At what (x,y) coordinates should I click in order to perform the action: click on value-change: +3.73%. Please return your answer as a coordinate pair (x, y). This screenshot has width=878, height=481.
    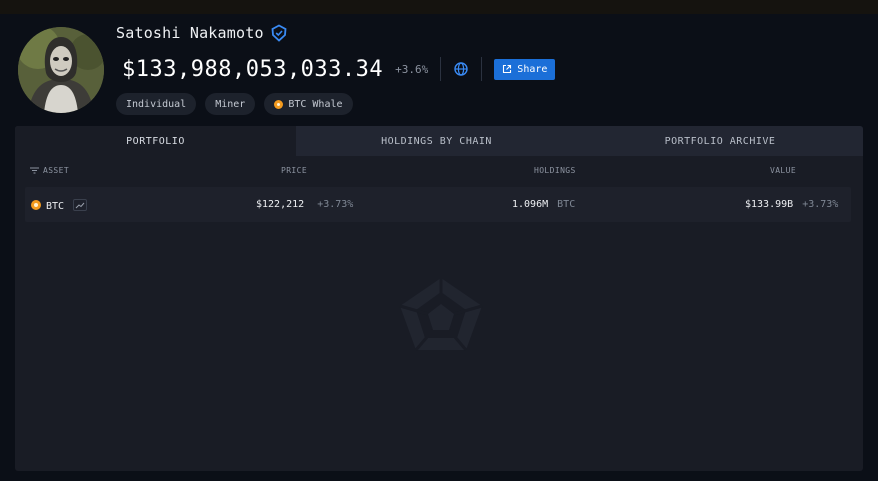
    Looking at the image, I should click on (820, 204).